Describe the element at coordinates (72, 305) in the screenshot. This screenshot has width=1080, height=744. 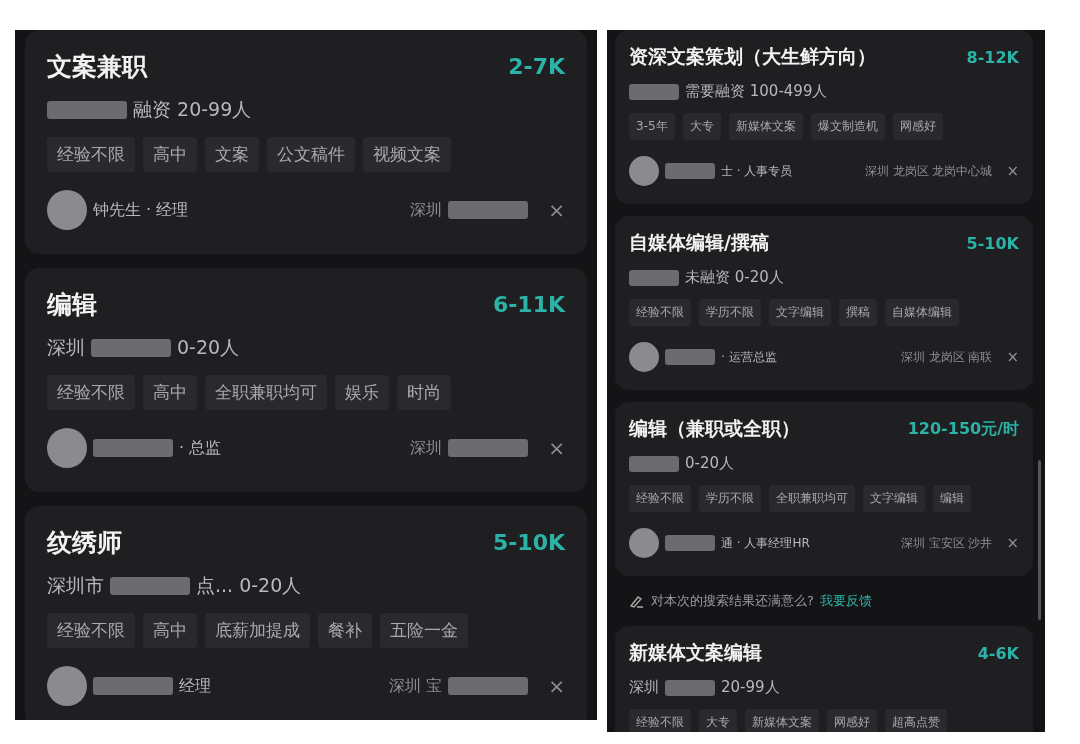
I see `job-title: 编辑` at that location.